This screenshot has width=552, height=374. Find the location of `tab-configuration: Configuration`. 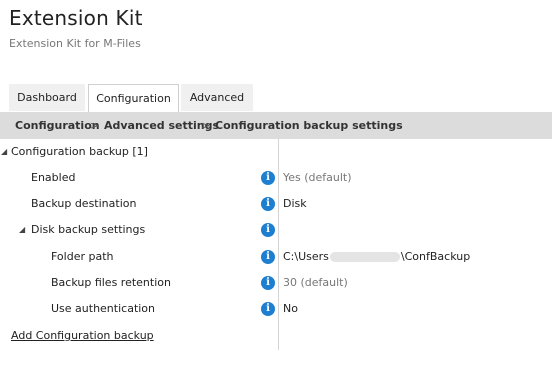

tab-configuration: Configuration is located at coordinates (133, 98).